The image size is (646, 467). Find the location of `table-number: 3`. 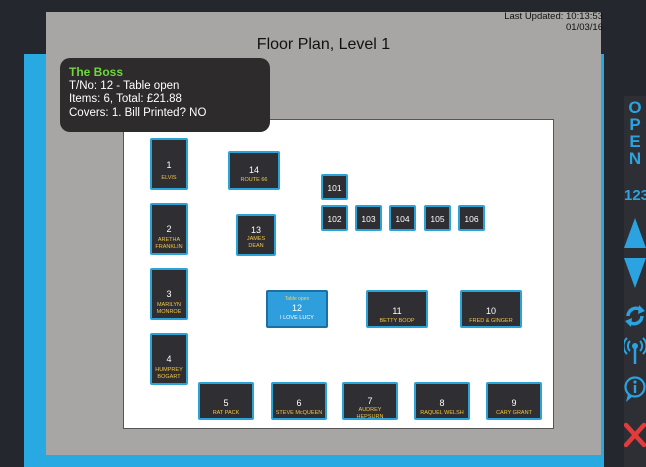

table-number: 3 is located at coordinates (169, 294).